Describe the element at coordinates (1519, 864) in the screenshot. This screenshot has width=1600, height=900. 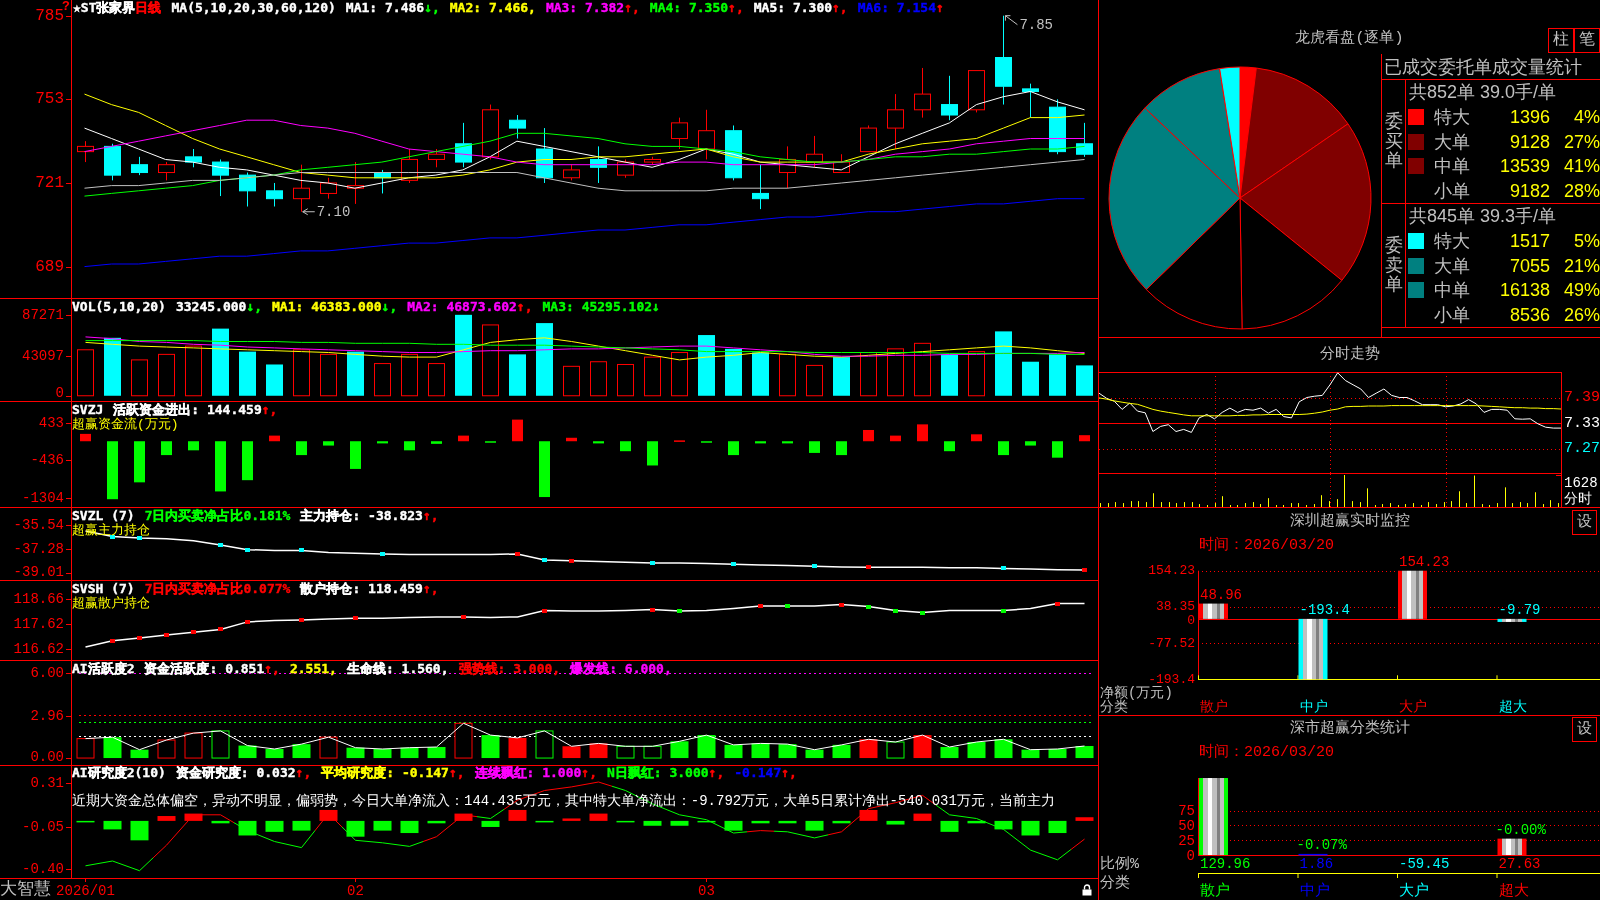
I see `value-label: 27.63` at that location.